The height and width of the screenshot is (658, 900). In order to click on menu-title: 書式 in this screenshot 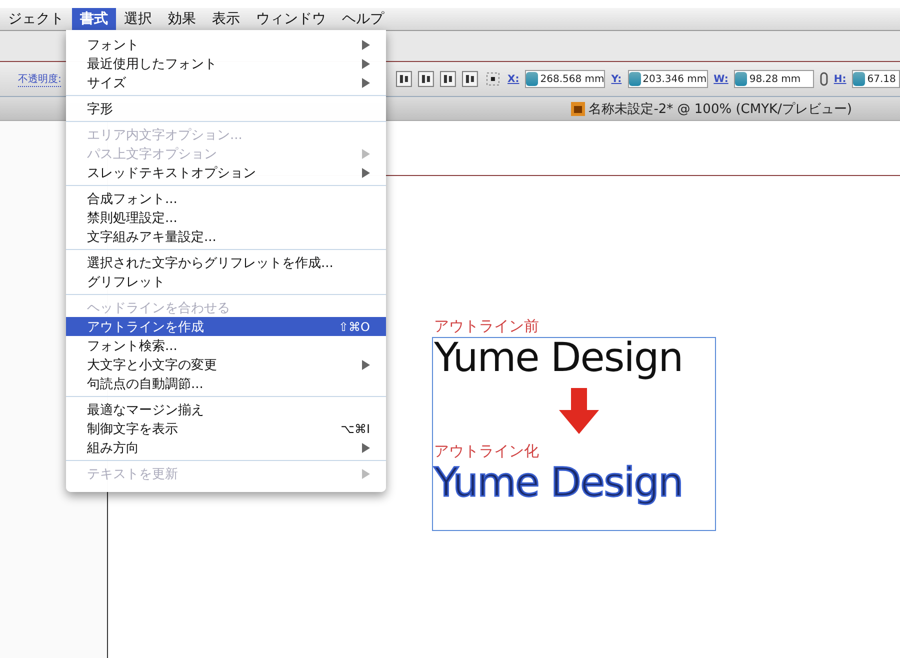, I will do `click(94, 19)`.